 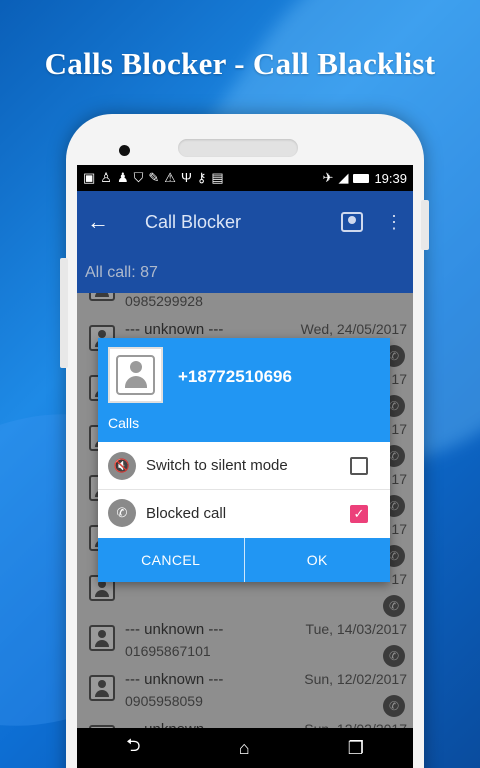 I want to click on android-icon: ♙, so click(x=106, y=177).